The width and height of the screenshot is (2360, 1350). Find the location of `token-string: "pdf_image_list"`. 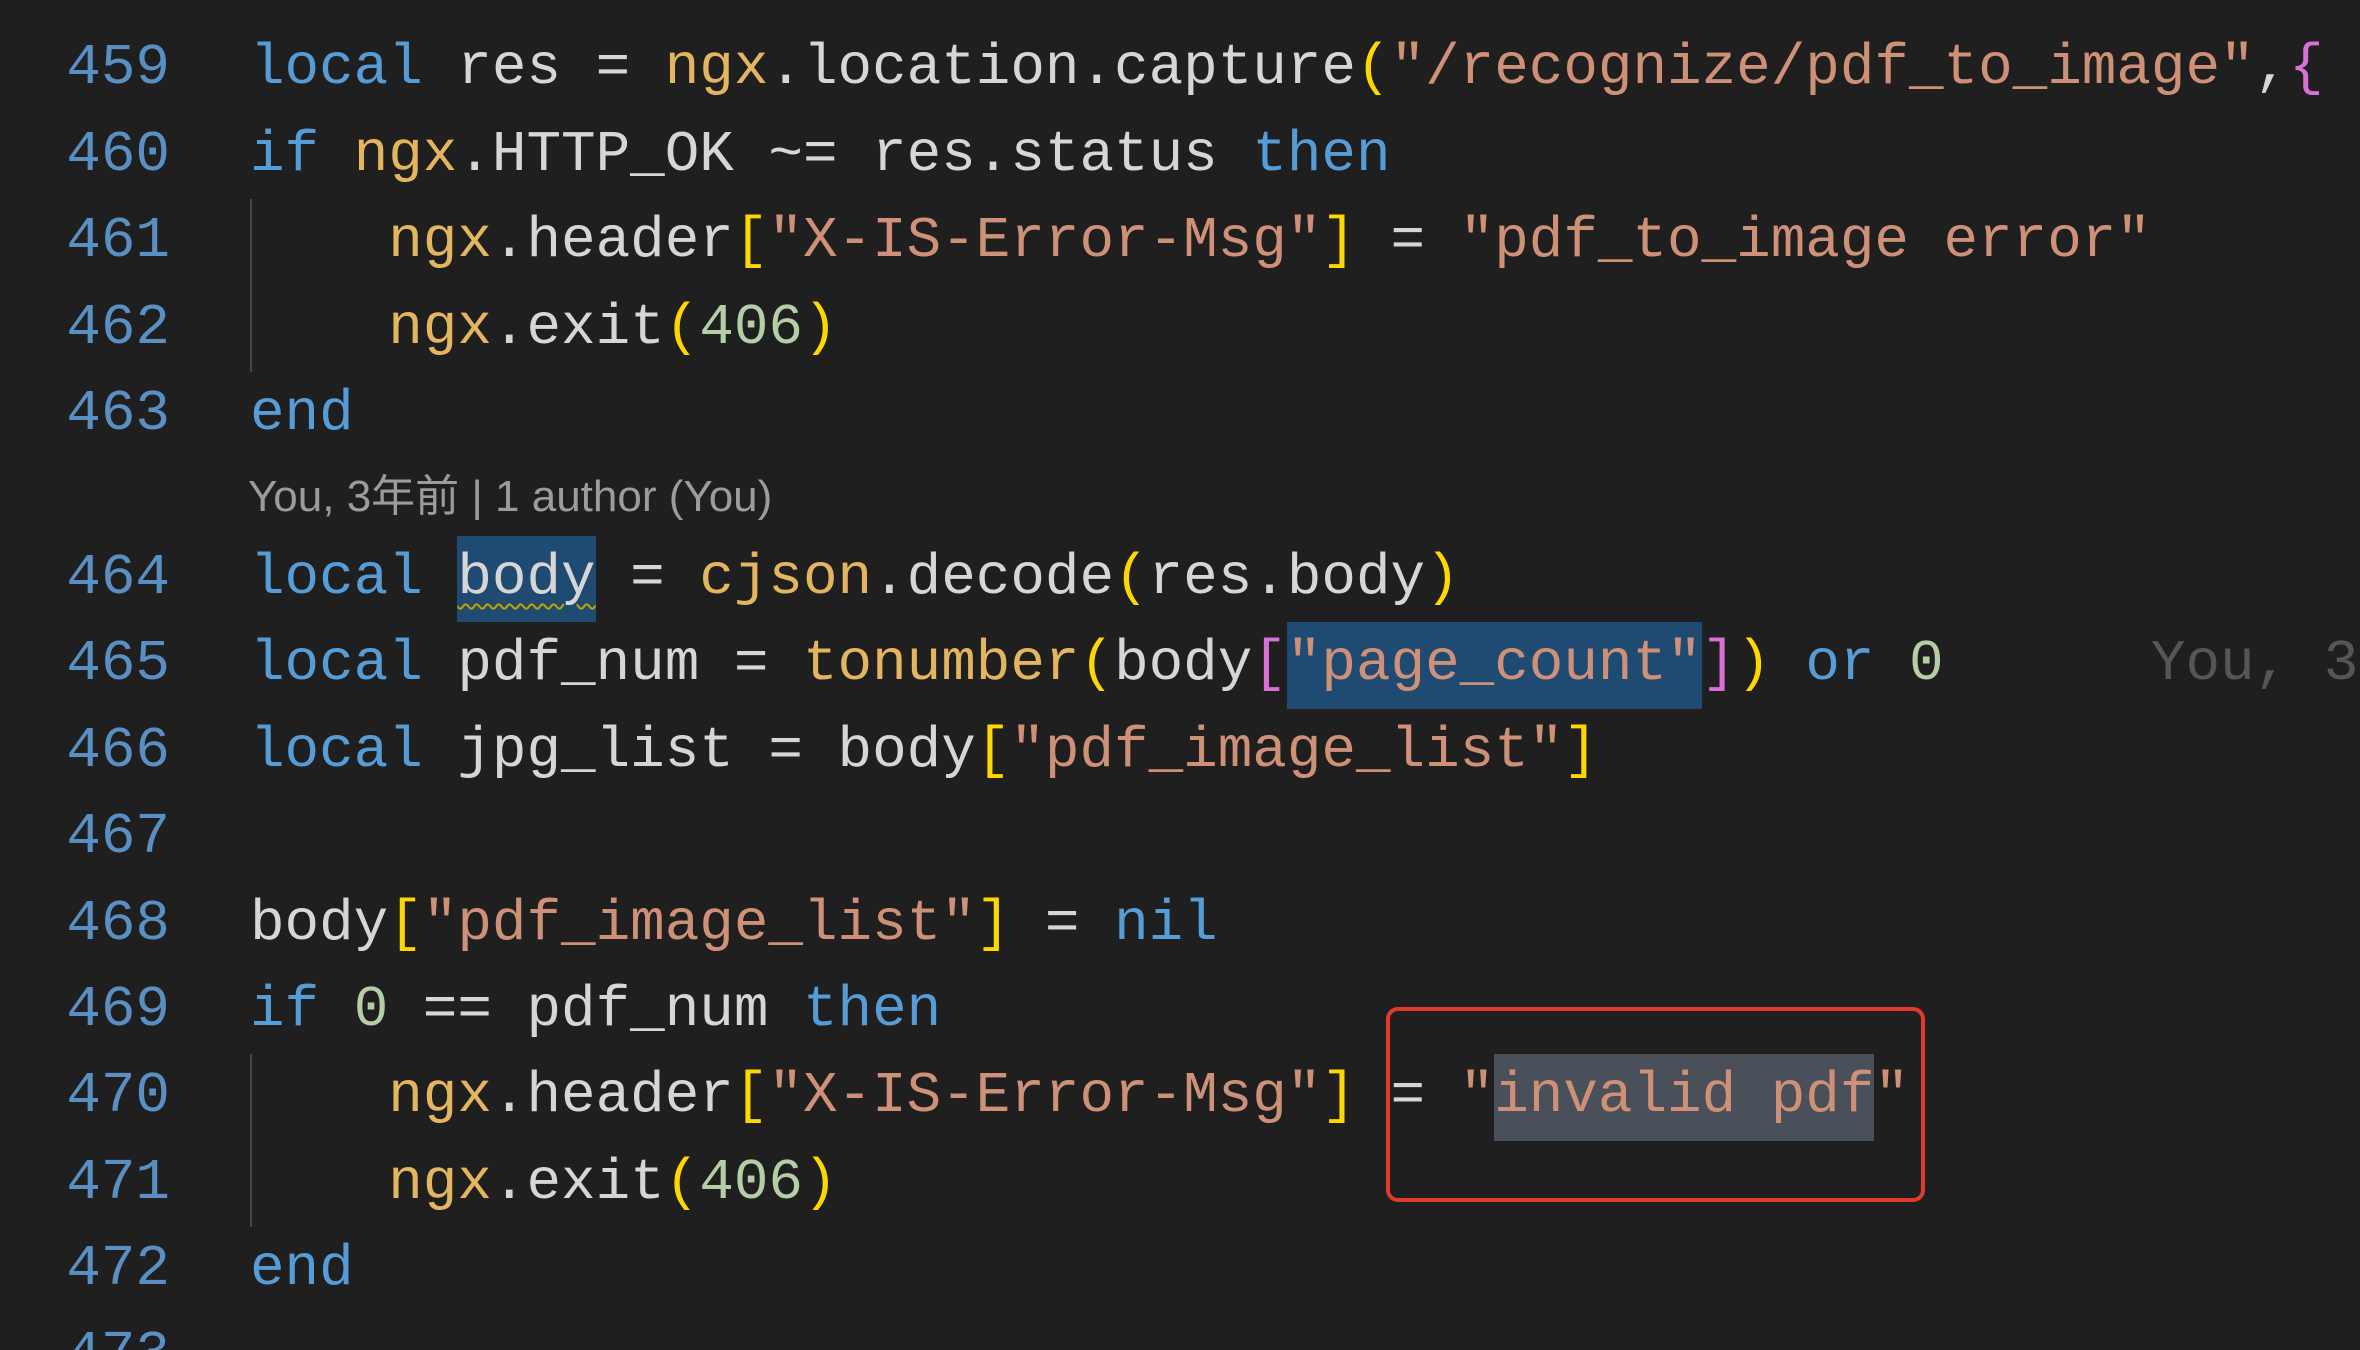

token-string: "pdf_image_list" is located at coordinates (1286, 751).